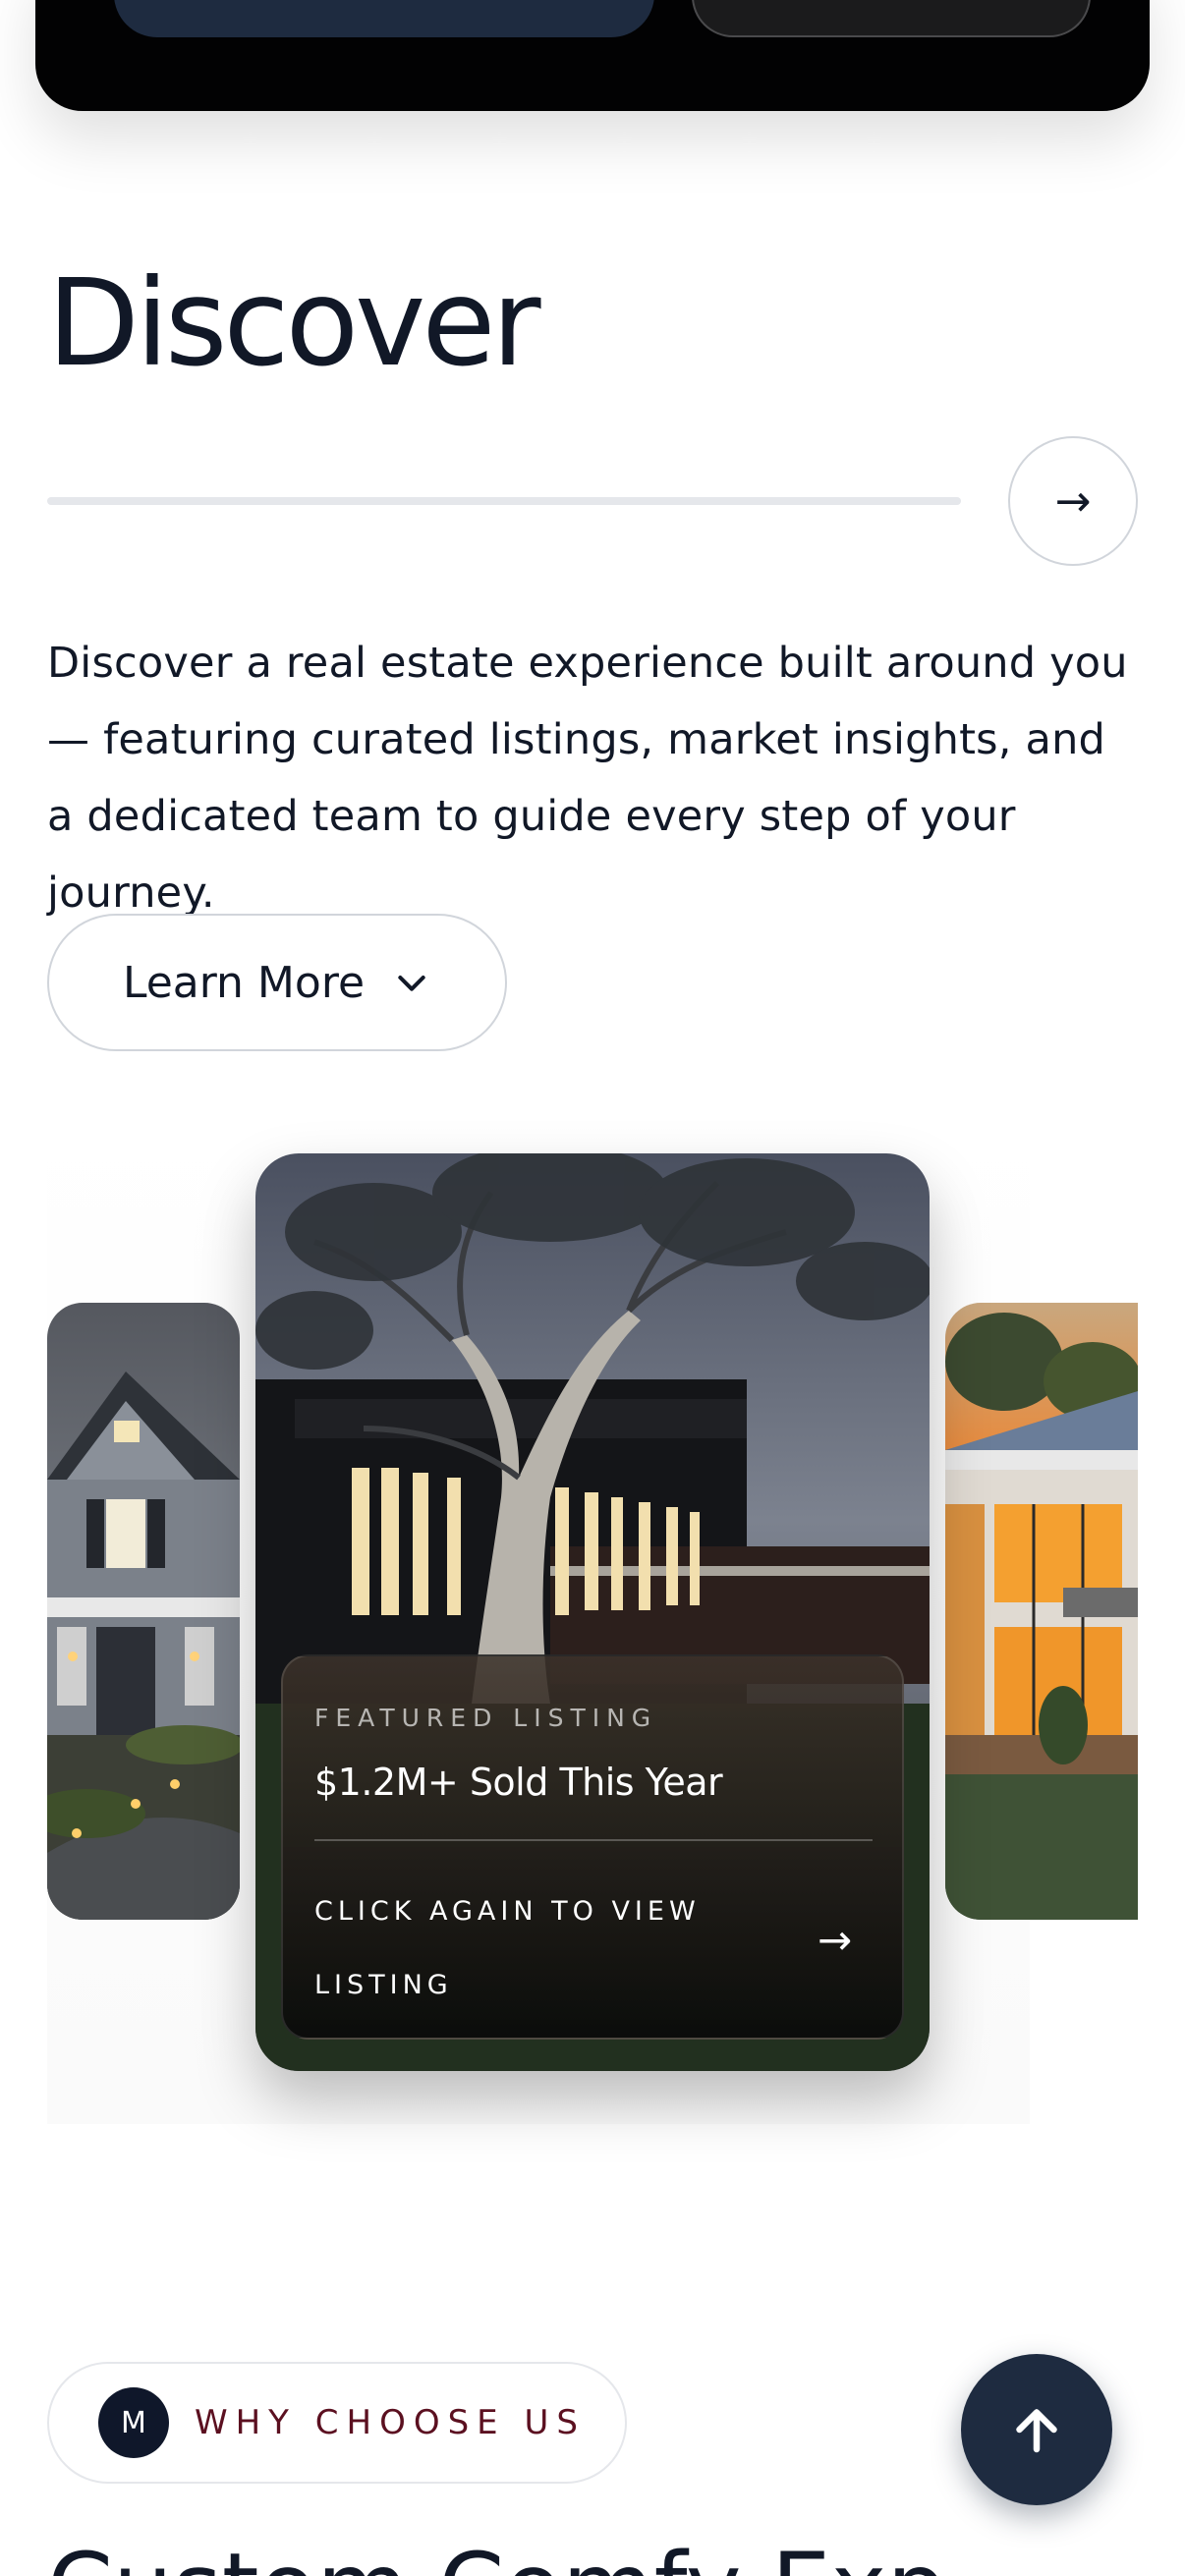 The image size is (1185, 2576). I want to click on progress-divider, so click(504, 501).